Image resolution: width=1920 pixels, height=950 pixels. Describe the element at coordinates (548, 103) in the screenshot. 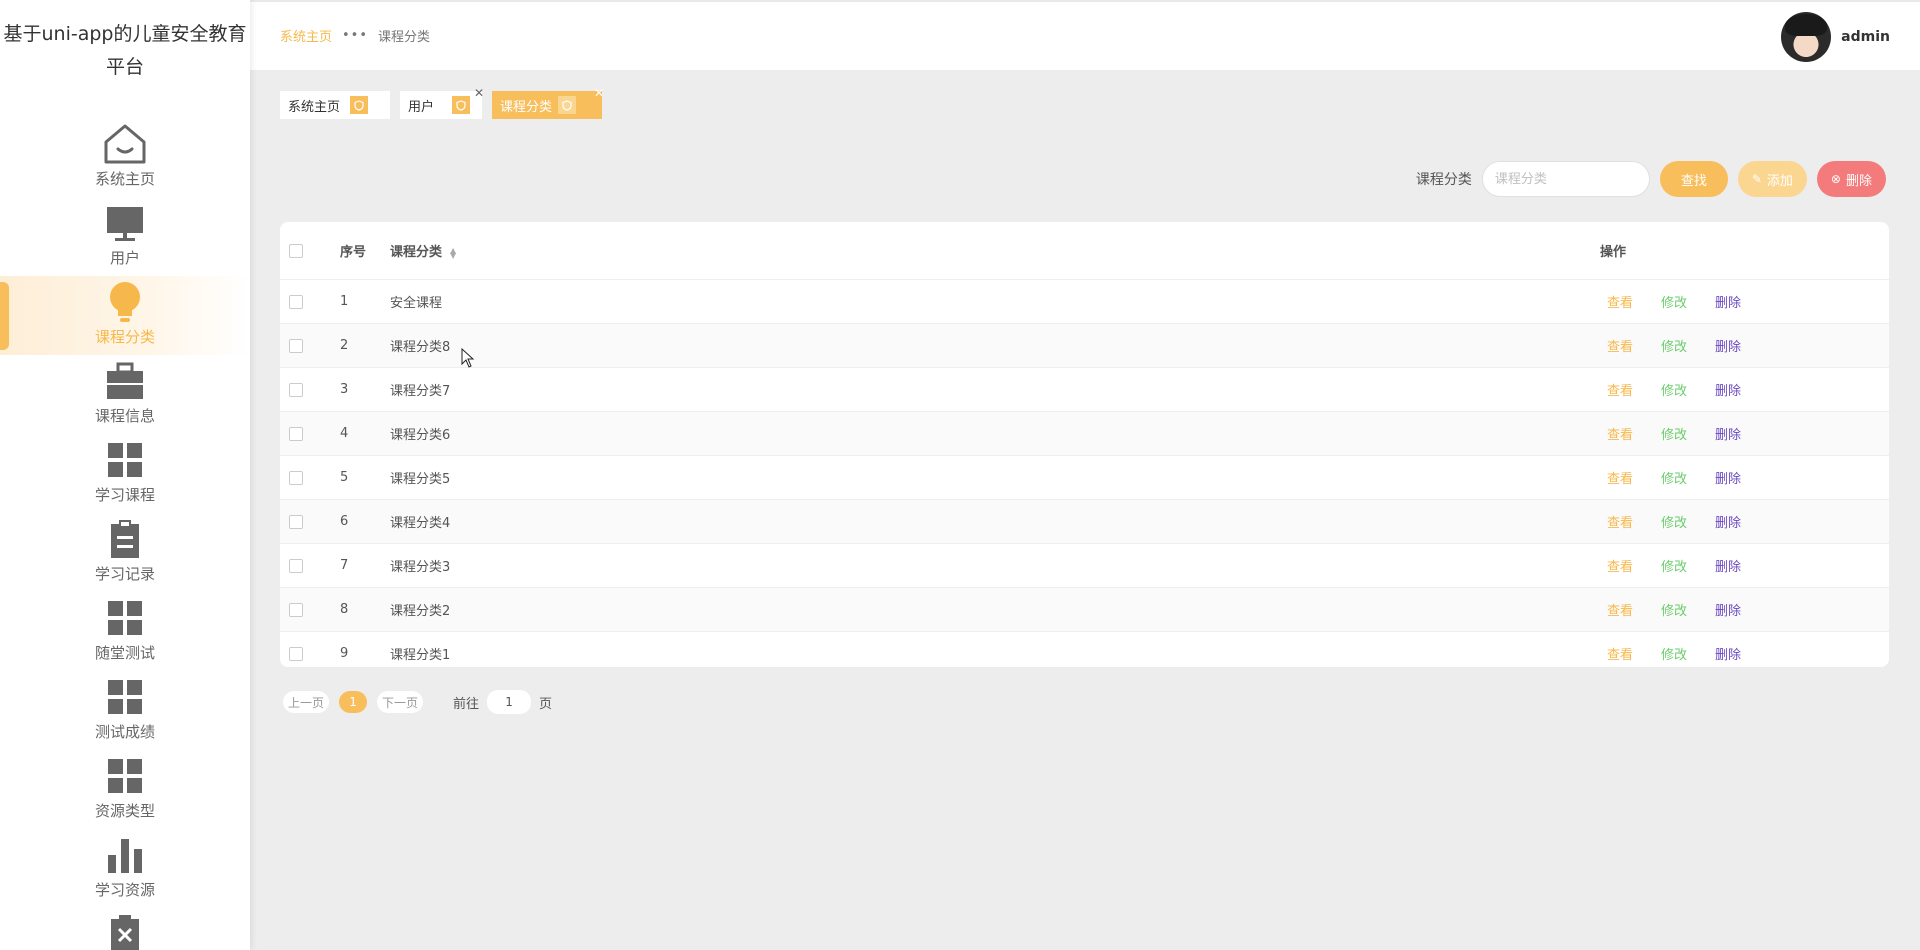

I see `tag-course-category: 课程分类 ✕` at that location.